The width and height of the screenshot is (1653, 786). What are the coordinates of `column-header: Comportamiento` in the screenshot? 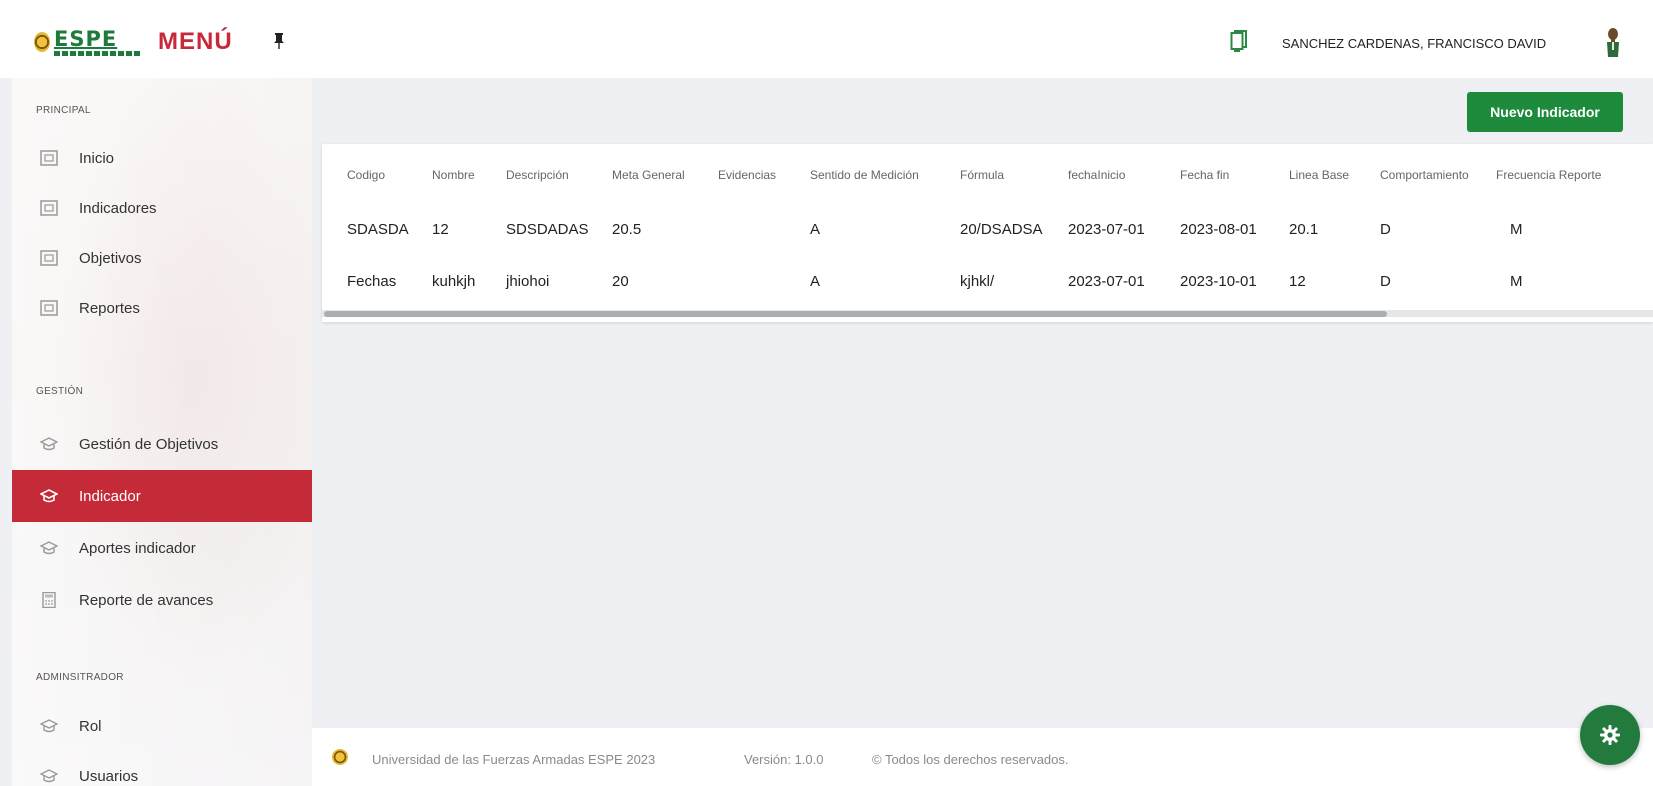 It's located at (1424, 175).